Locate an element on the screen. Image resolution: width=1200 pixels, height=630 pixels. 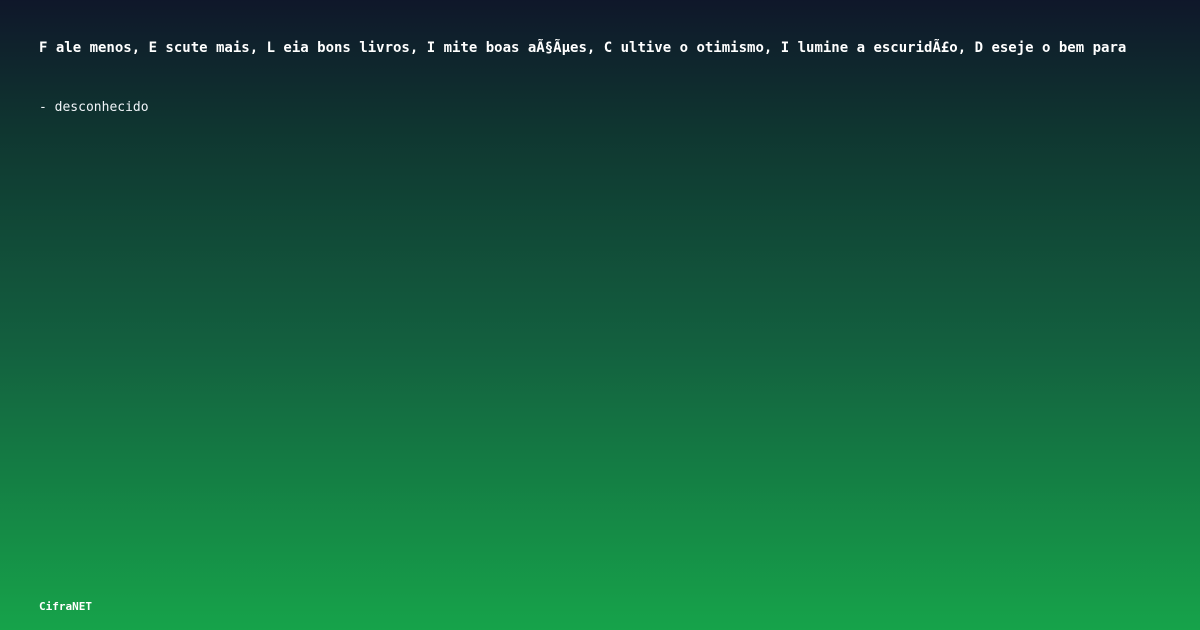
quote-author: - desconhecido is located at coordinates (94, 107).